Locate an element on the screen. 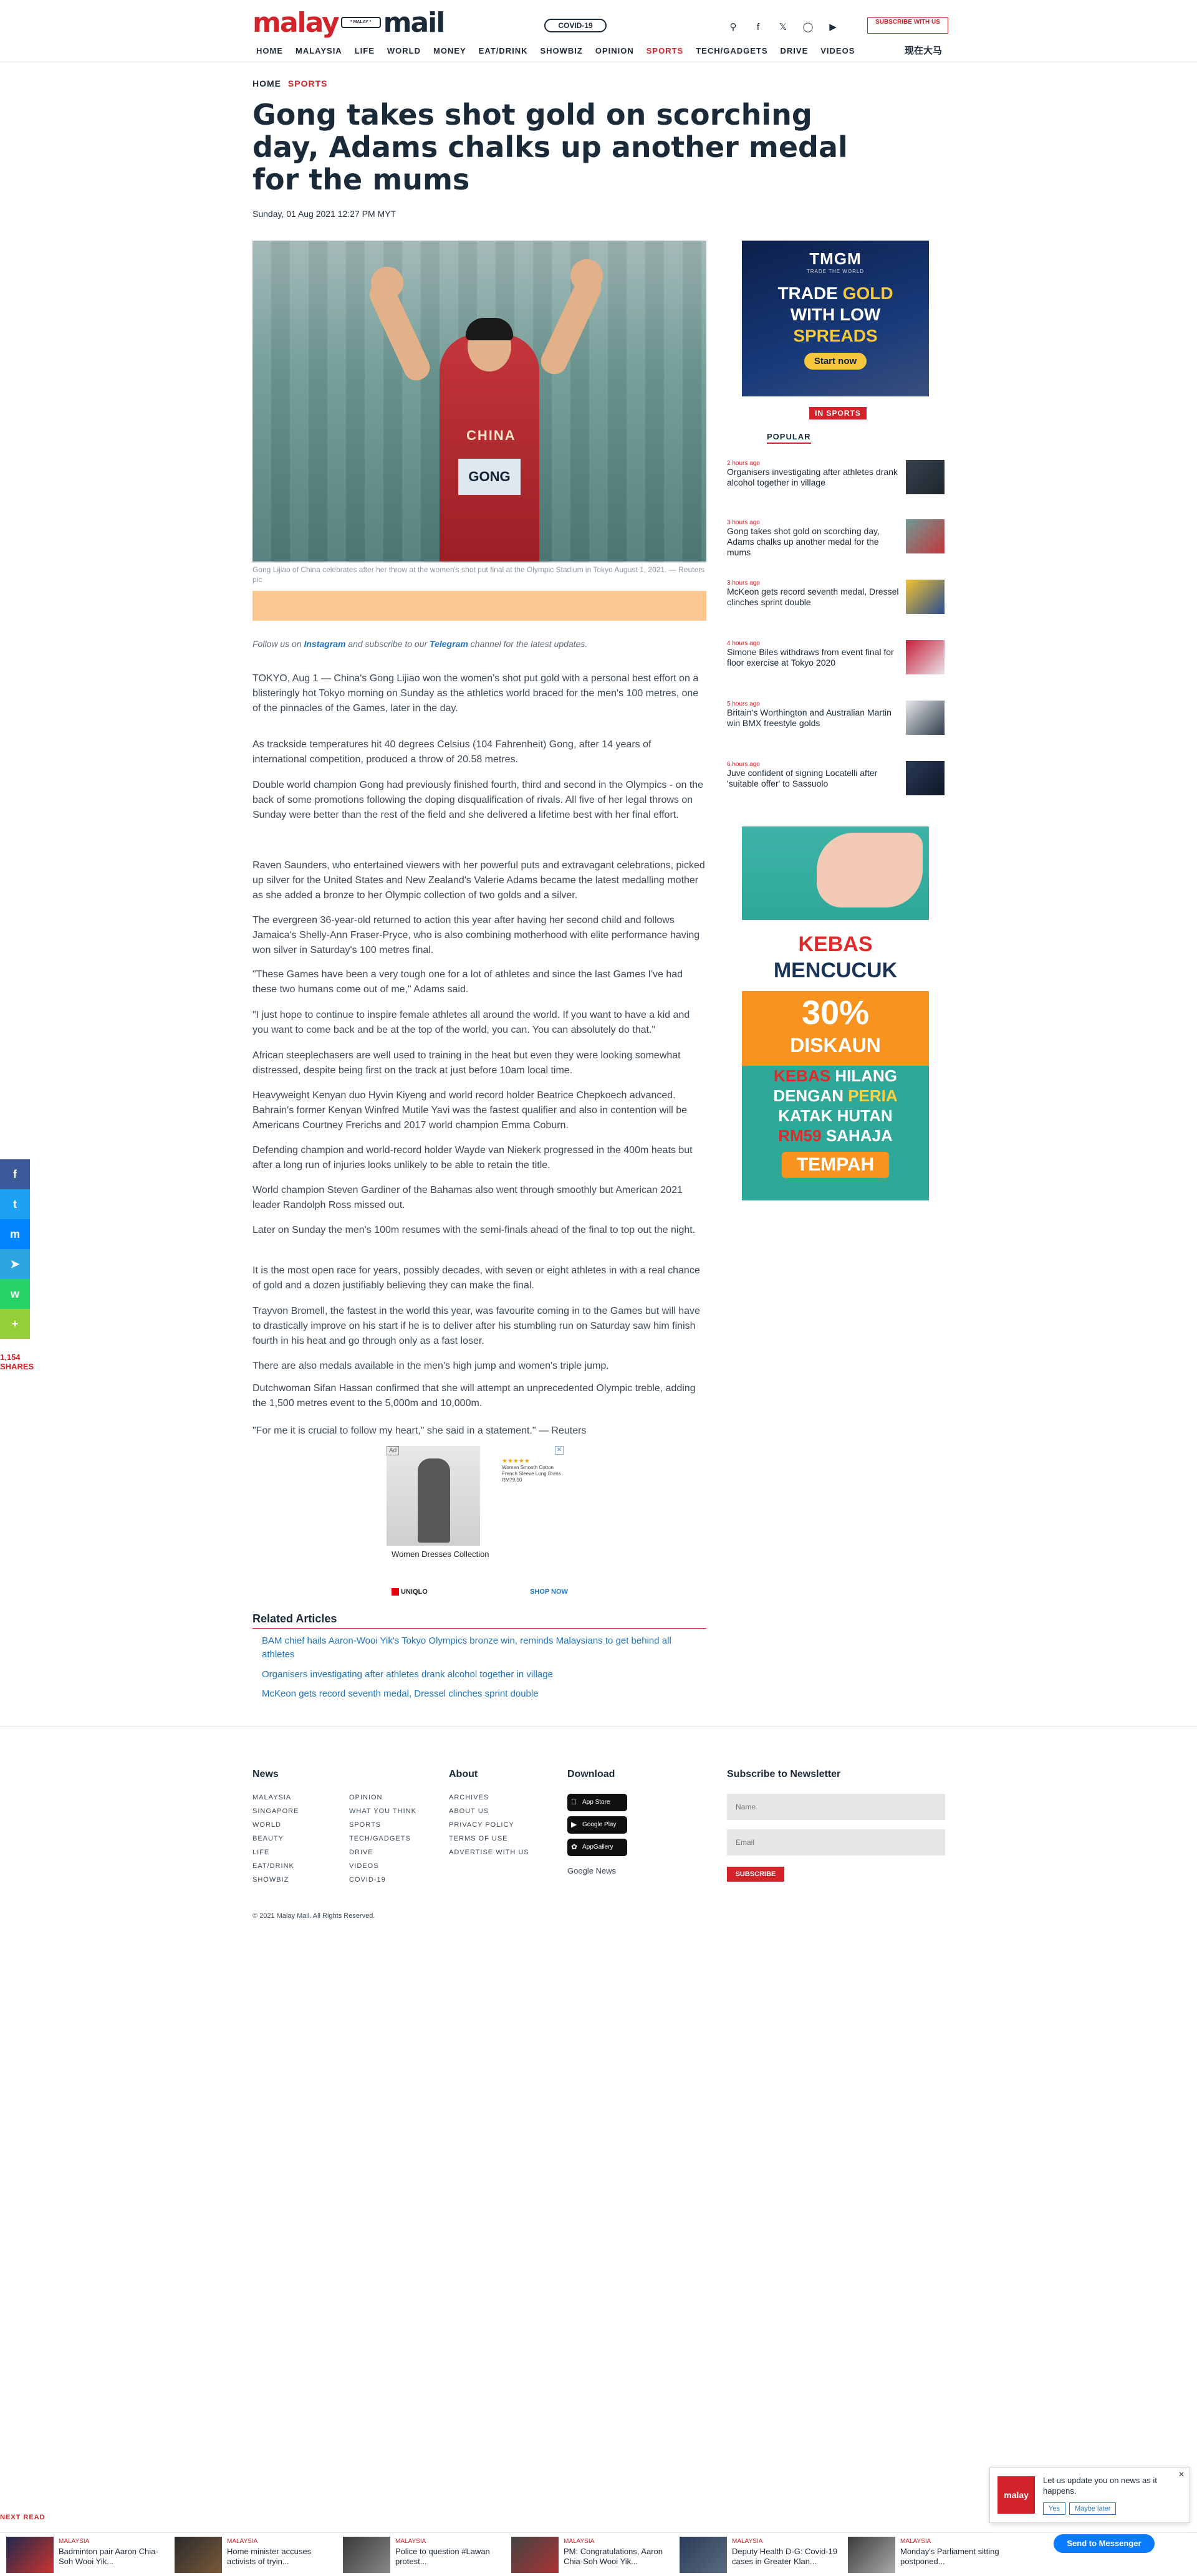 The height and width of the screenshot is (2576, 1197). nav-money: MONEY is located at coordinates (450, 51).